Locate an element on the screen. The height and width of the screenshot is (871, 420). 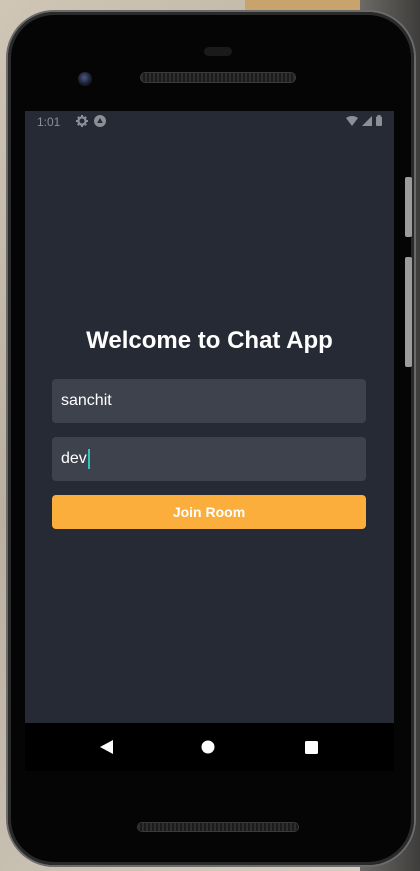
earpiece-speaker is located at coordinates (218, 77).